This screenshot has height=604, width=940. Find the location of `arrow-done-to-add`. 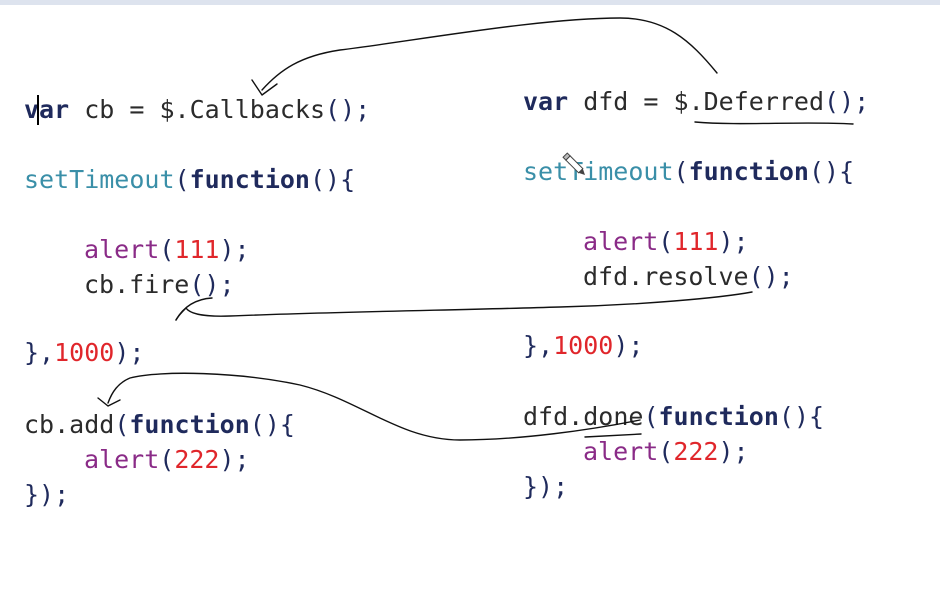

arrow-done-to-add is located at coordinates (374, 406).